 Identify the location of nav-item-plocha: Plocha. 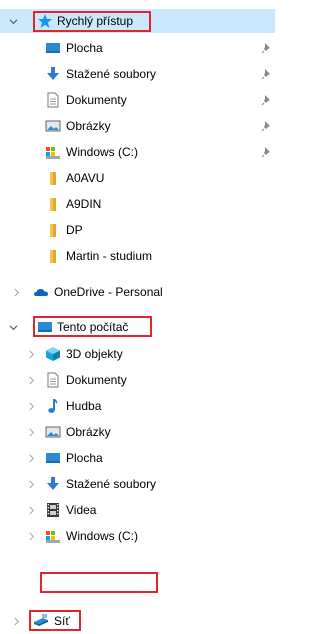
(137, 48).